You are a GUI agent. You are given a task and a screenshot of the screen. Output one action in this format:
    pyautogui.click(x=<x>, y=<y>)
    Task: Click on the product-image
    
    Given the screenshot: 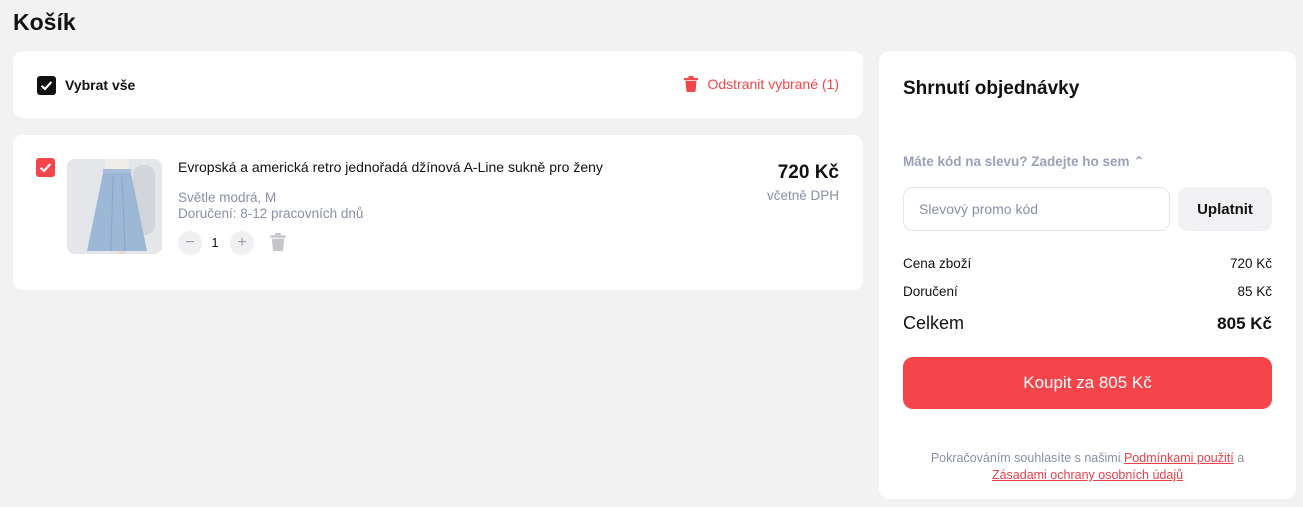 What is the action you would take?
    pyautogui.click(x=114, y=206)
    